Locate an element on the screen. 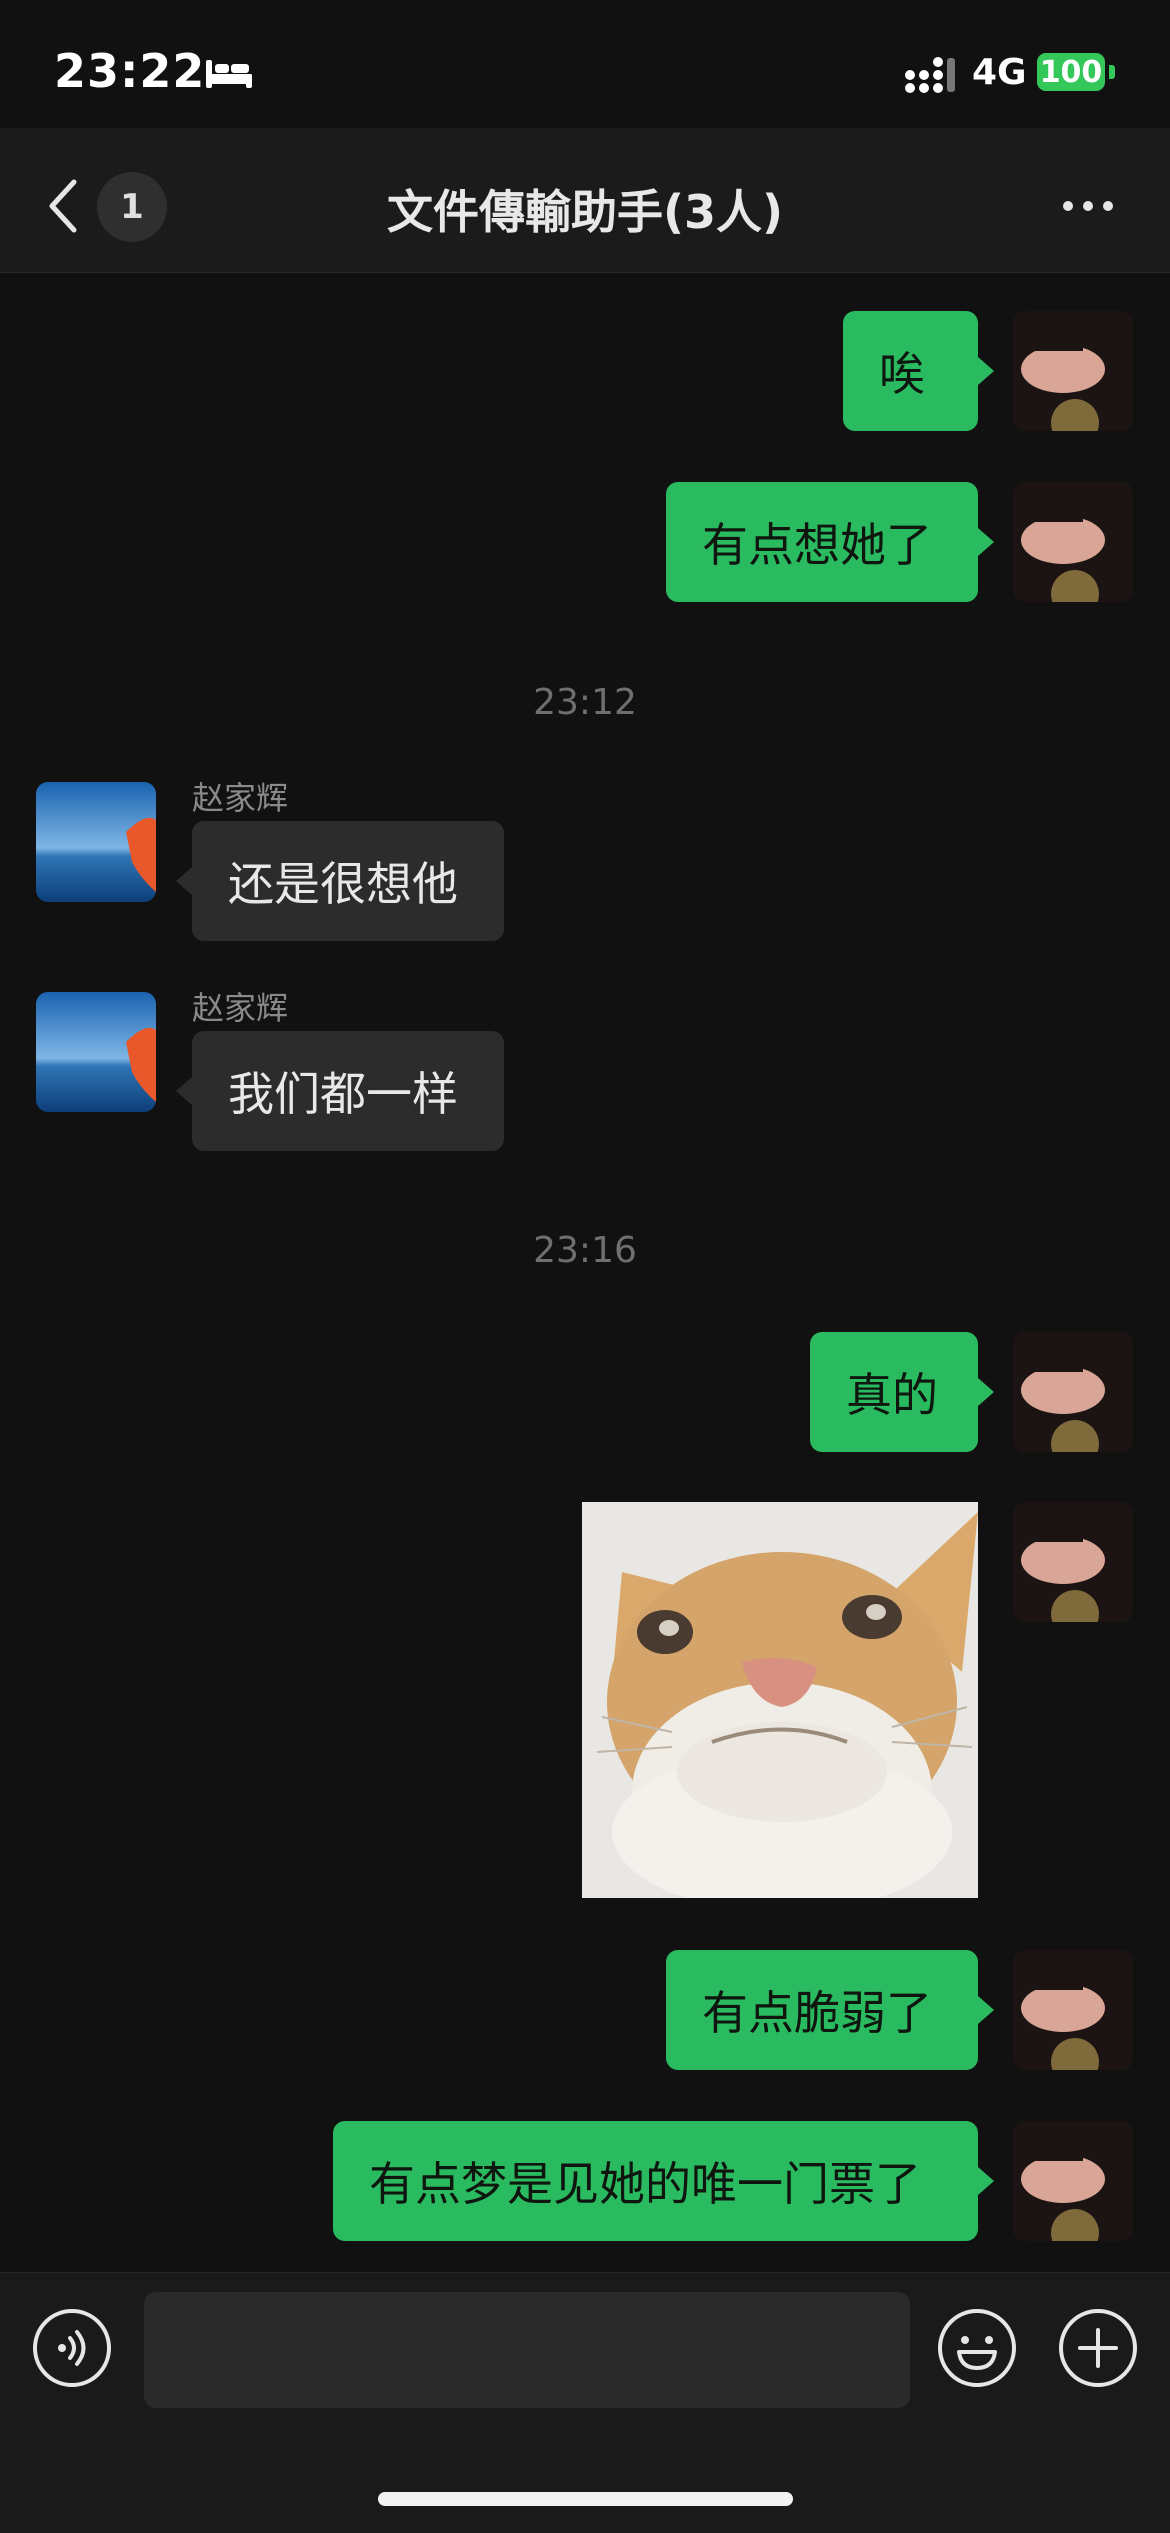 The width and height of the screenshot is (1170, 2533). network-type: 4G is located at coordinates (999, 72).